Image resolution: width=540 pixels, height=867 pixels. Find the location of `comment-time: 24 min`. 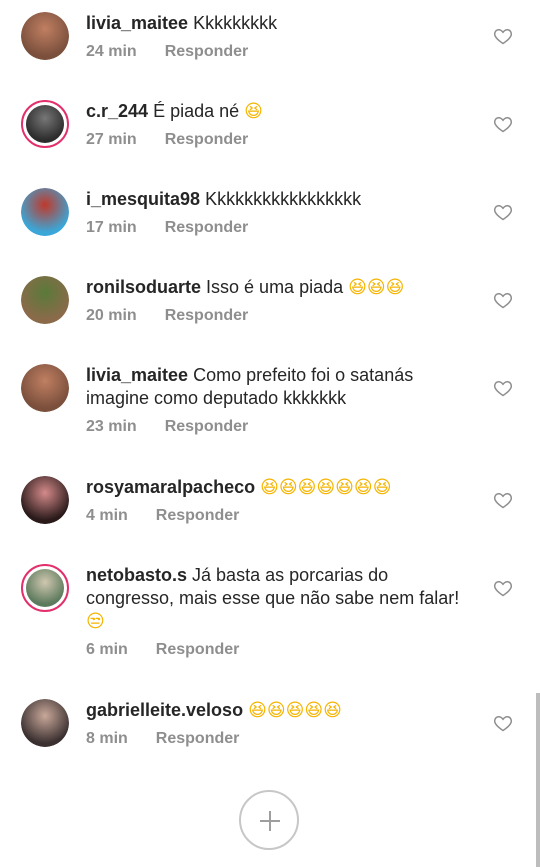

comment-time: 24 min is located at coordinates (111, 51).